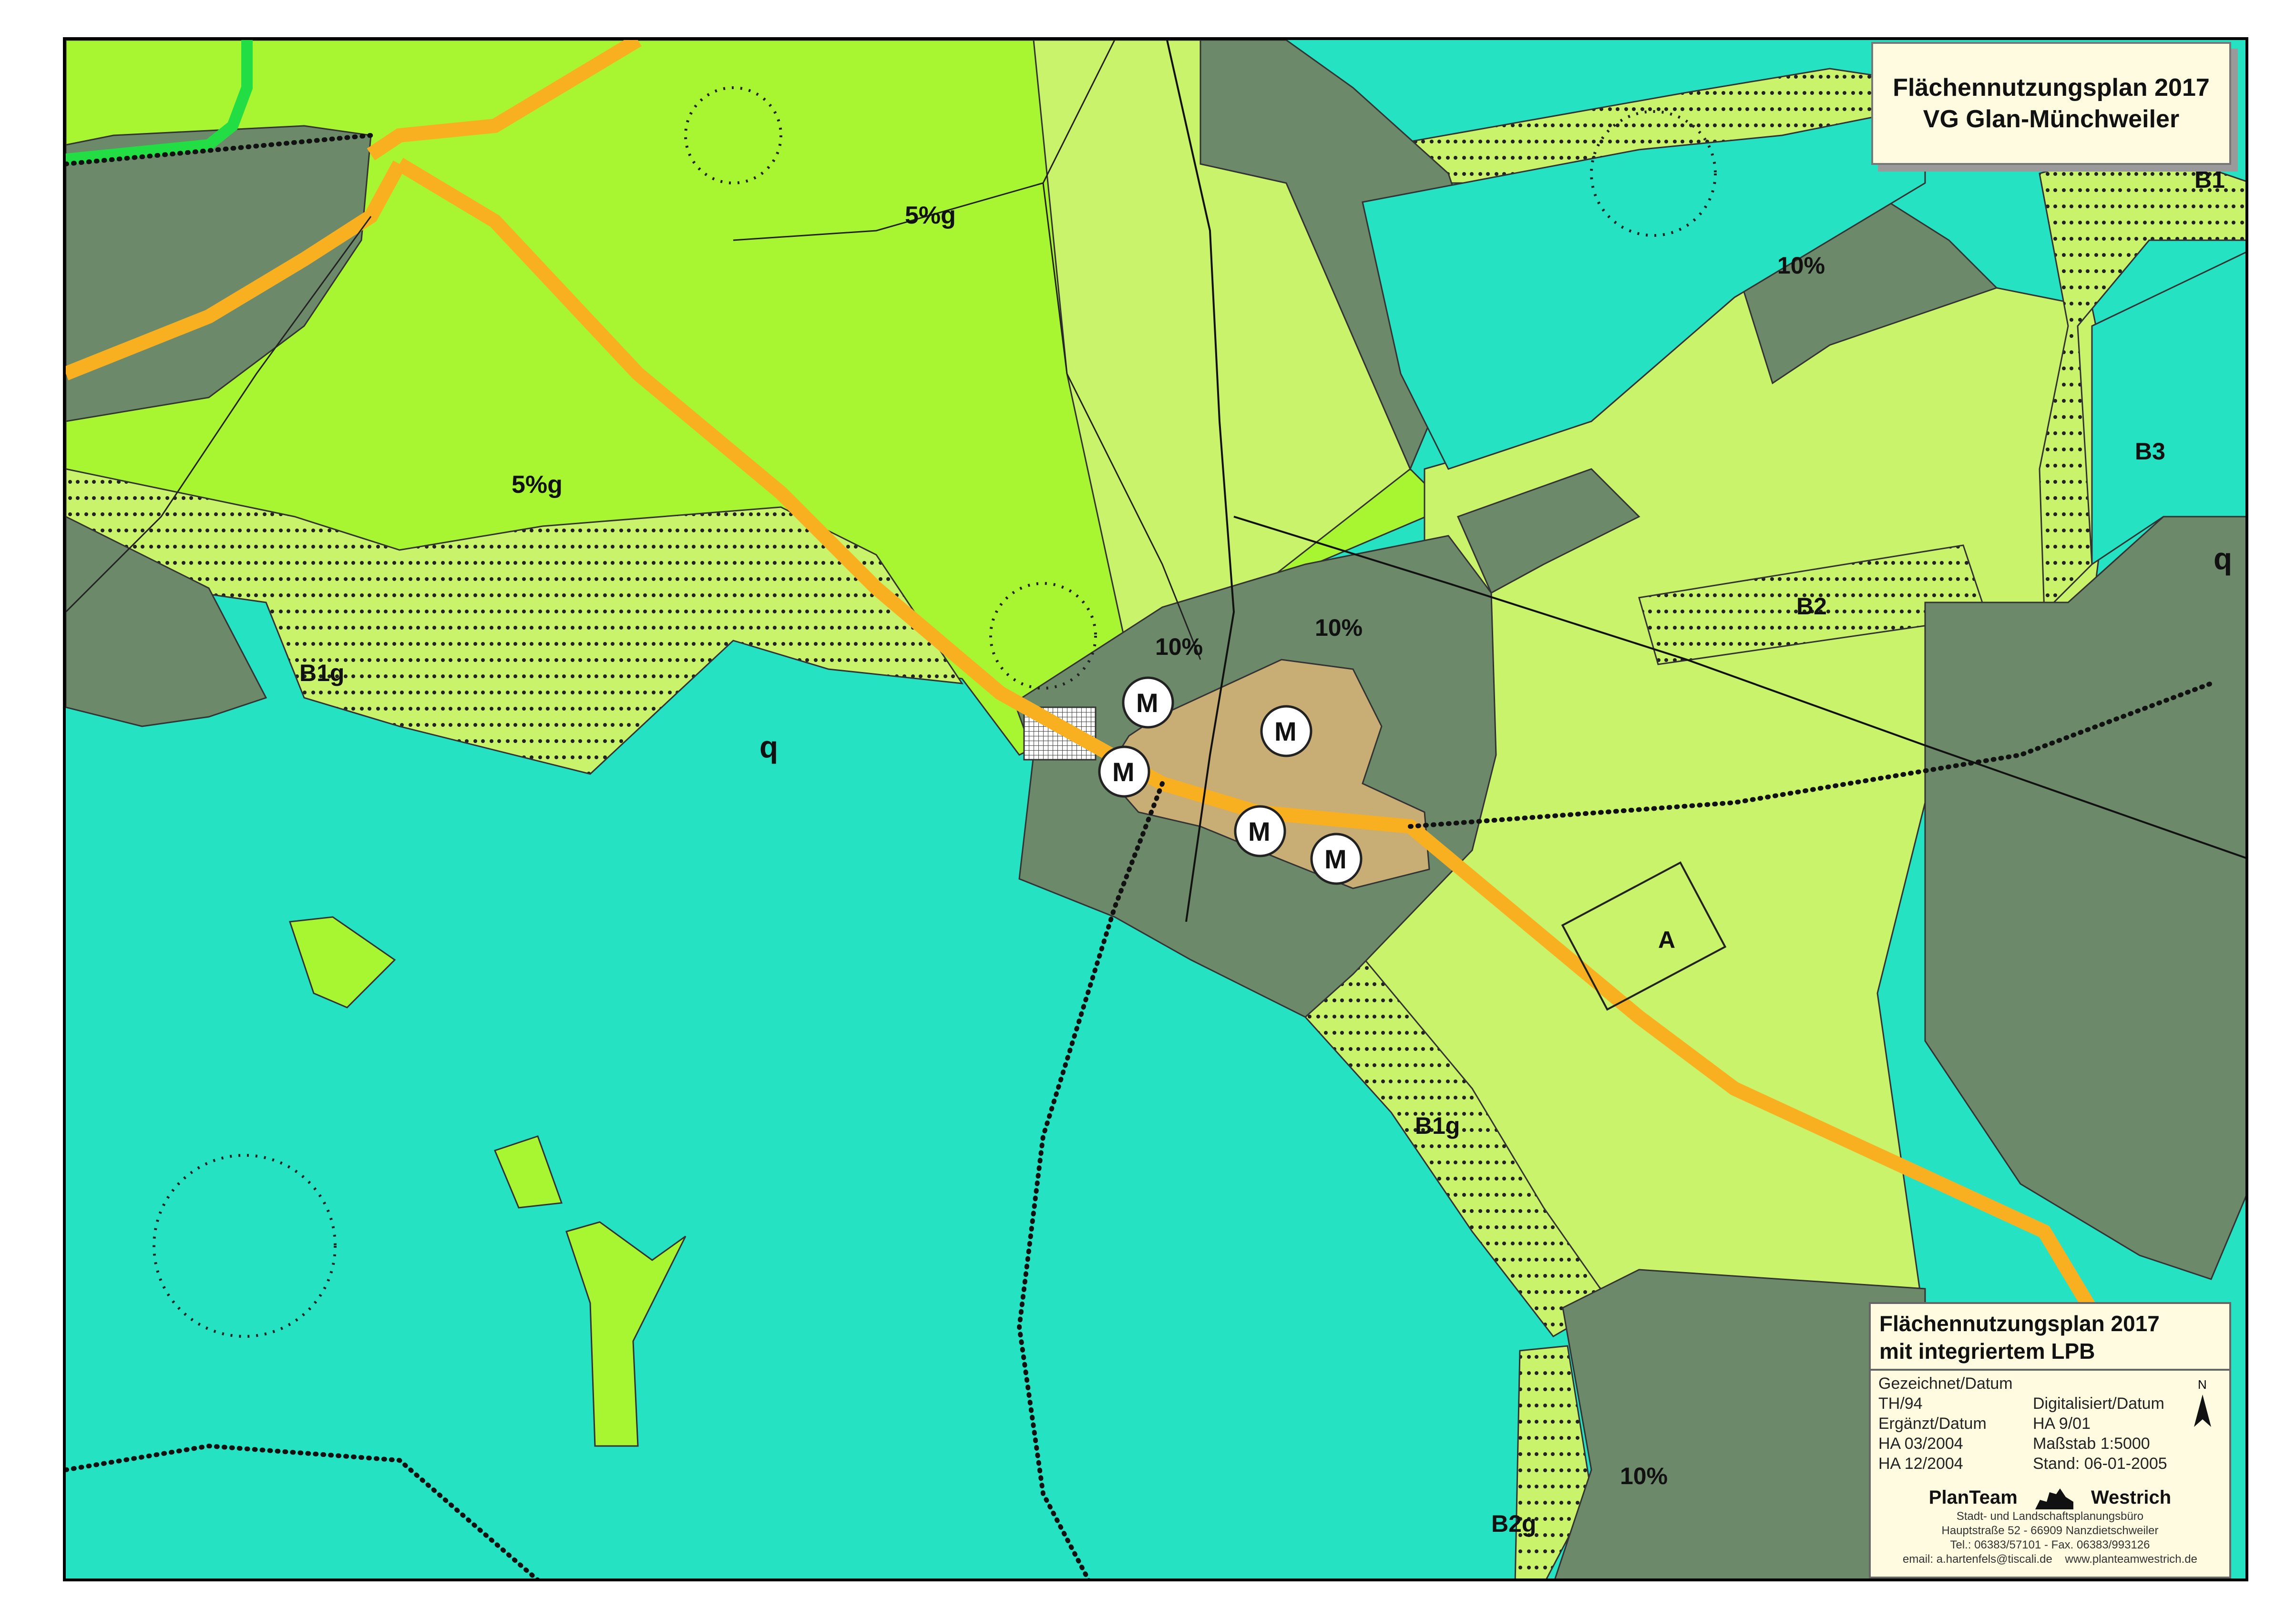 Image resolution: width=2296 pixels, height=1609 pixels. What do you see at coordinates (2062, 1424) in the screenshot?
I see `digitized-value: HA 9/01` at bounding box center [2062, 1424].